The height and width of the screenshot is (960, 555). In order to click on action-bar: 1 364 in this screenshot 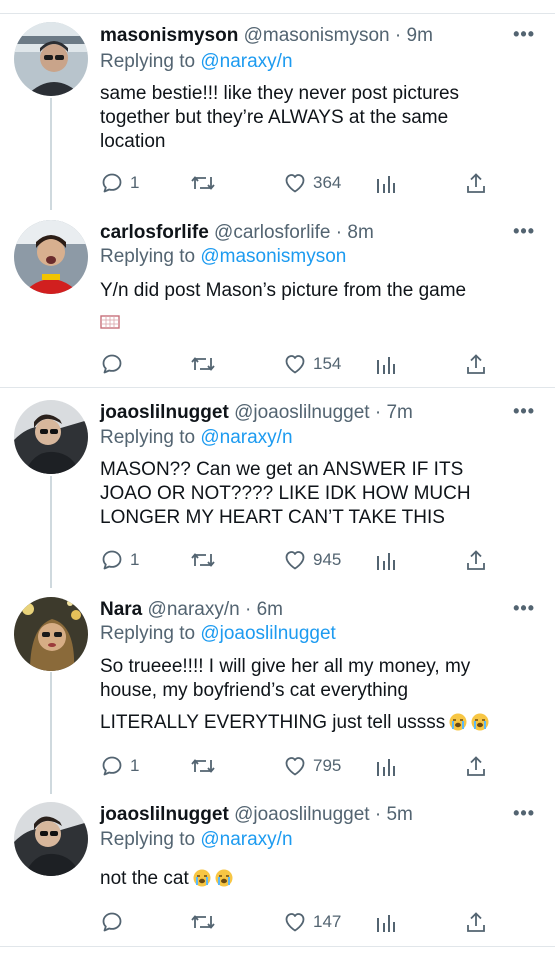, I will do `click(310, 183)`.